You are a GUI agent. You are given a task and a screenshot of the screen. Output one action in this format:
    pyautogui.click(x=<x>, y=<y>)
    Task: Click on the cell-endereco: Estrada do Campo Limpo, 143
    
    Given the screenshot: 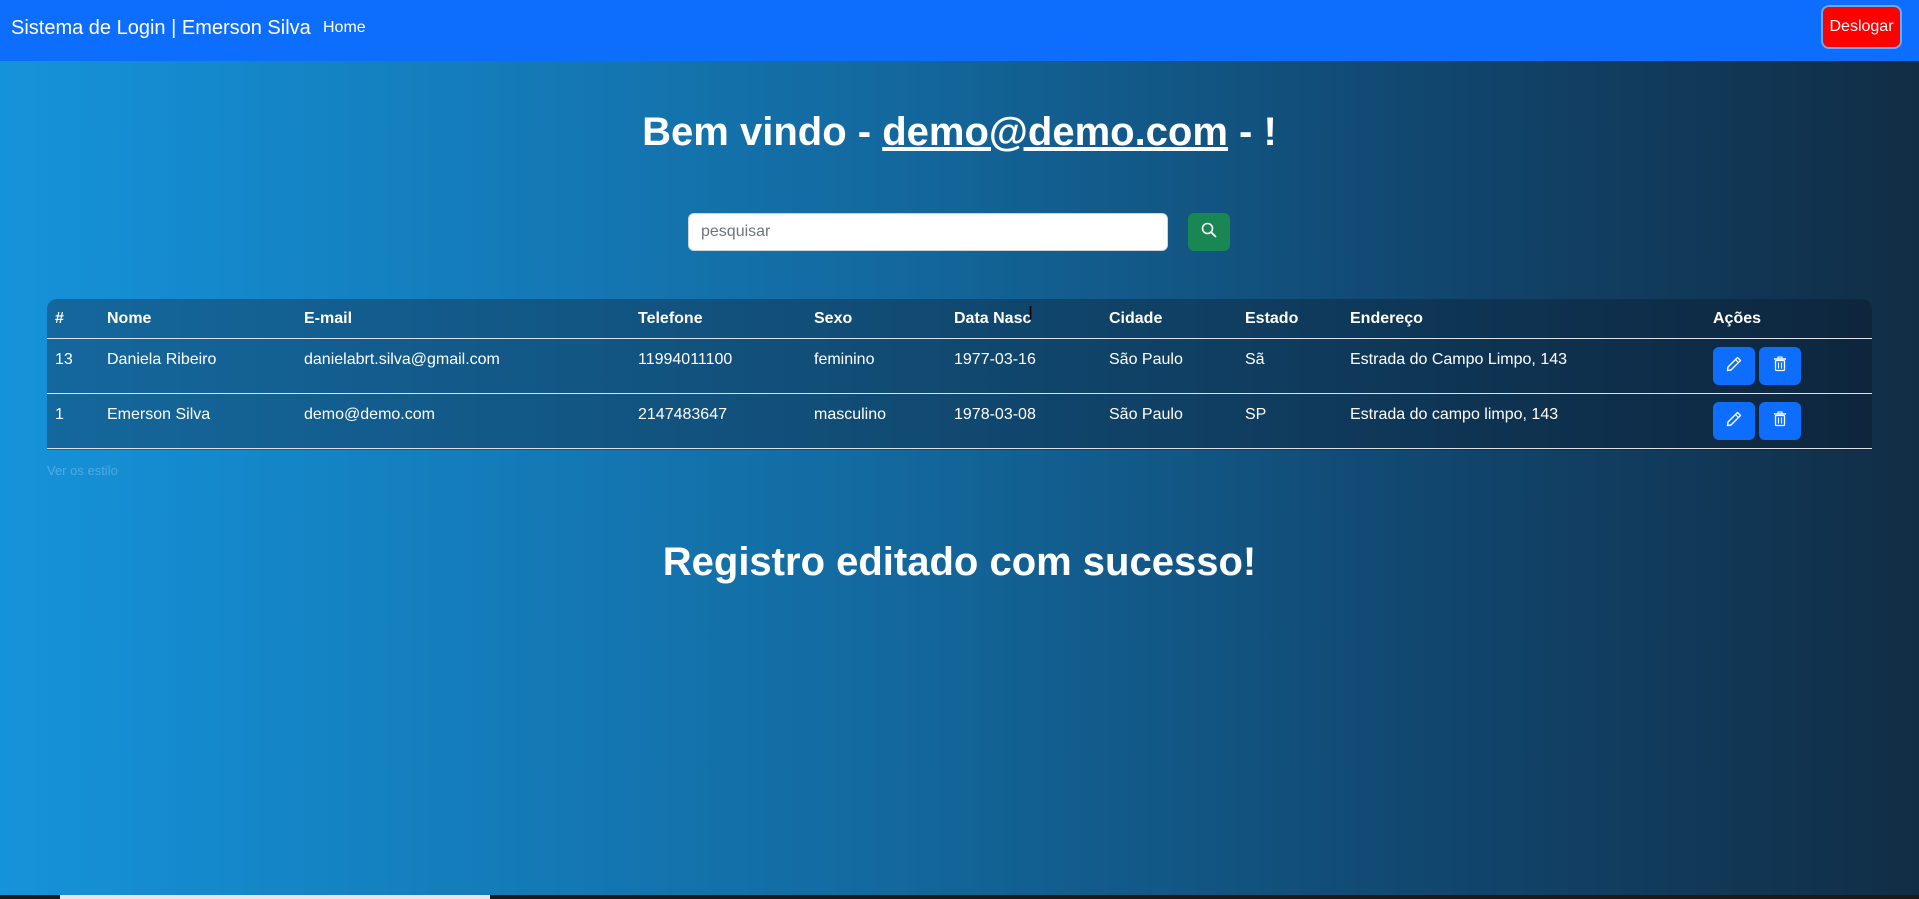 What is the action you would take?
    pyautogui.click(x=1459, y=359)
    